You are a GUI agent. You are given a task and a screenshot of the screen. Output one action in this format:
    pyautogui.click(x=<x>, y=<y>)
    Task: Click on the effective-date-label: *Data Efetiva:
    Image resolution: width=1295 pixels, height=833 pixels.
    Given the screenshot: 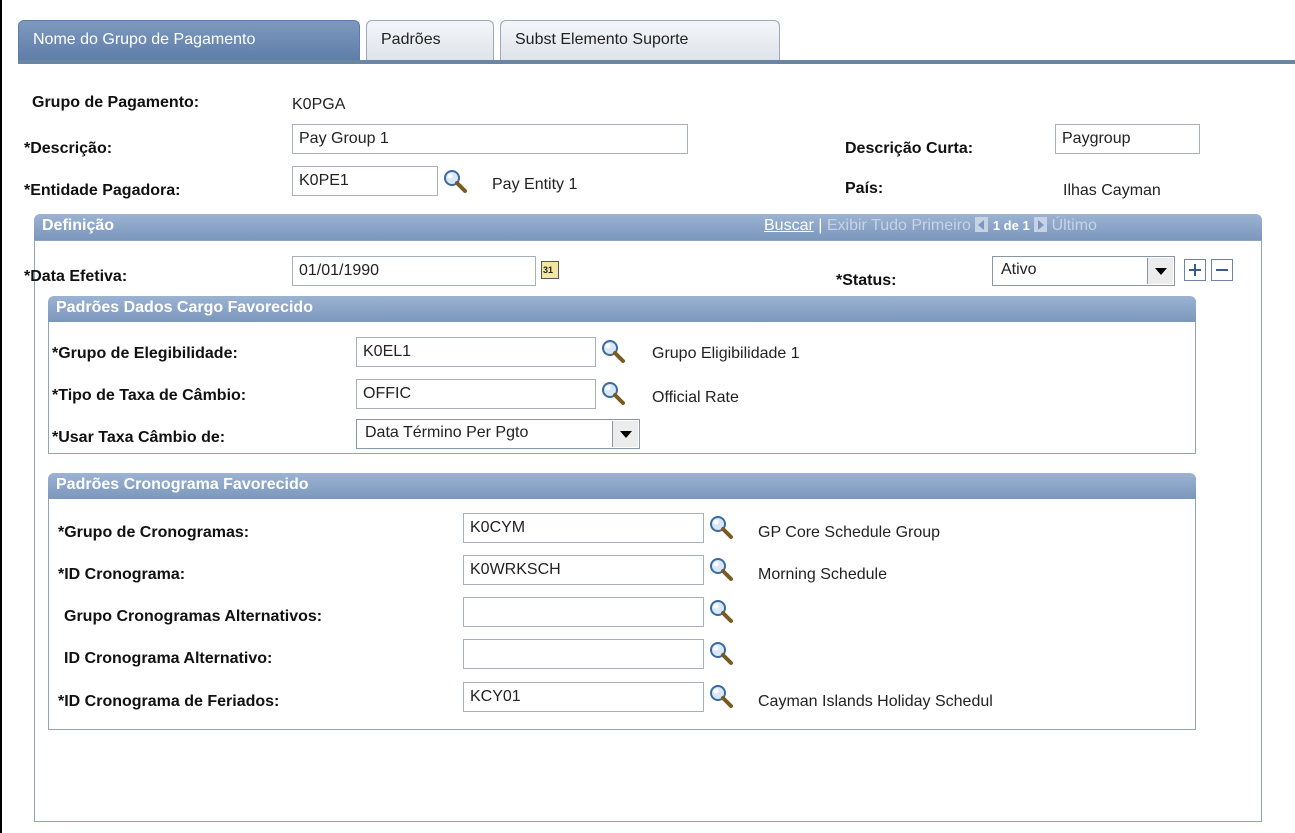 What is the action you would take?
    pyautogui.click(x=76, y=276)
    